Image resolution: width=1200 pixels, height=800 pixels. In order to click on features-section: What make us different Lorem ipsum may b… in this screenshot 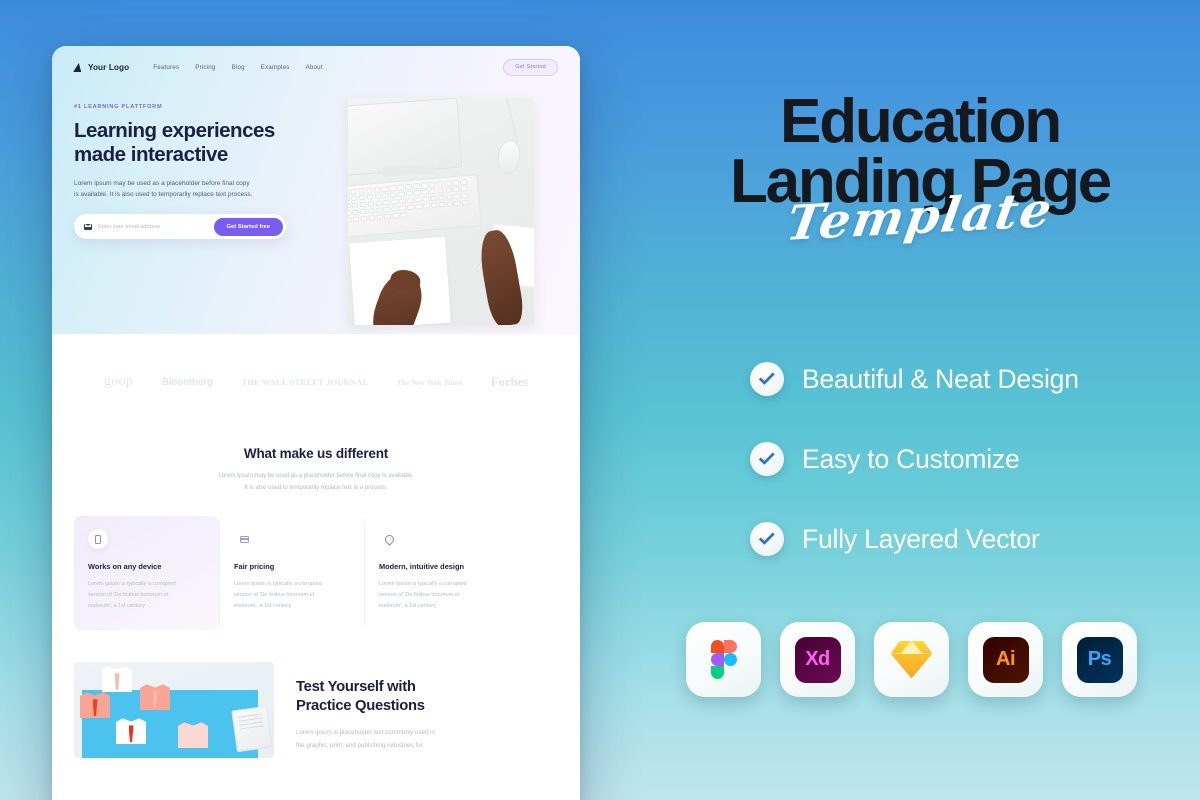, I will do `click(316, 530)`.